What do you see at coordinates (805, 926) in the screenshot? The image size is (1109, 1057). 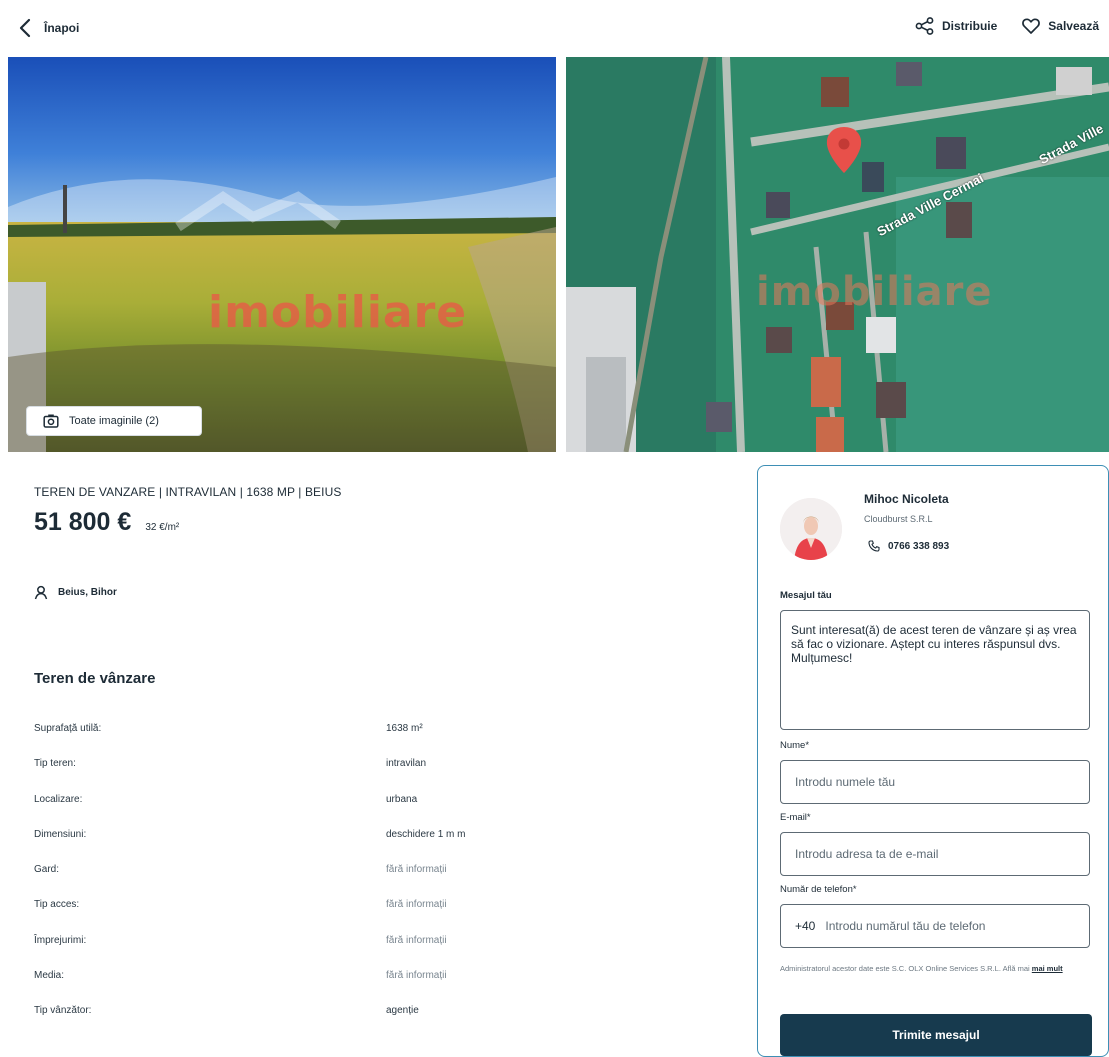 I see `phone-prefix: +40` at bounding box center [805, 926].